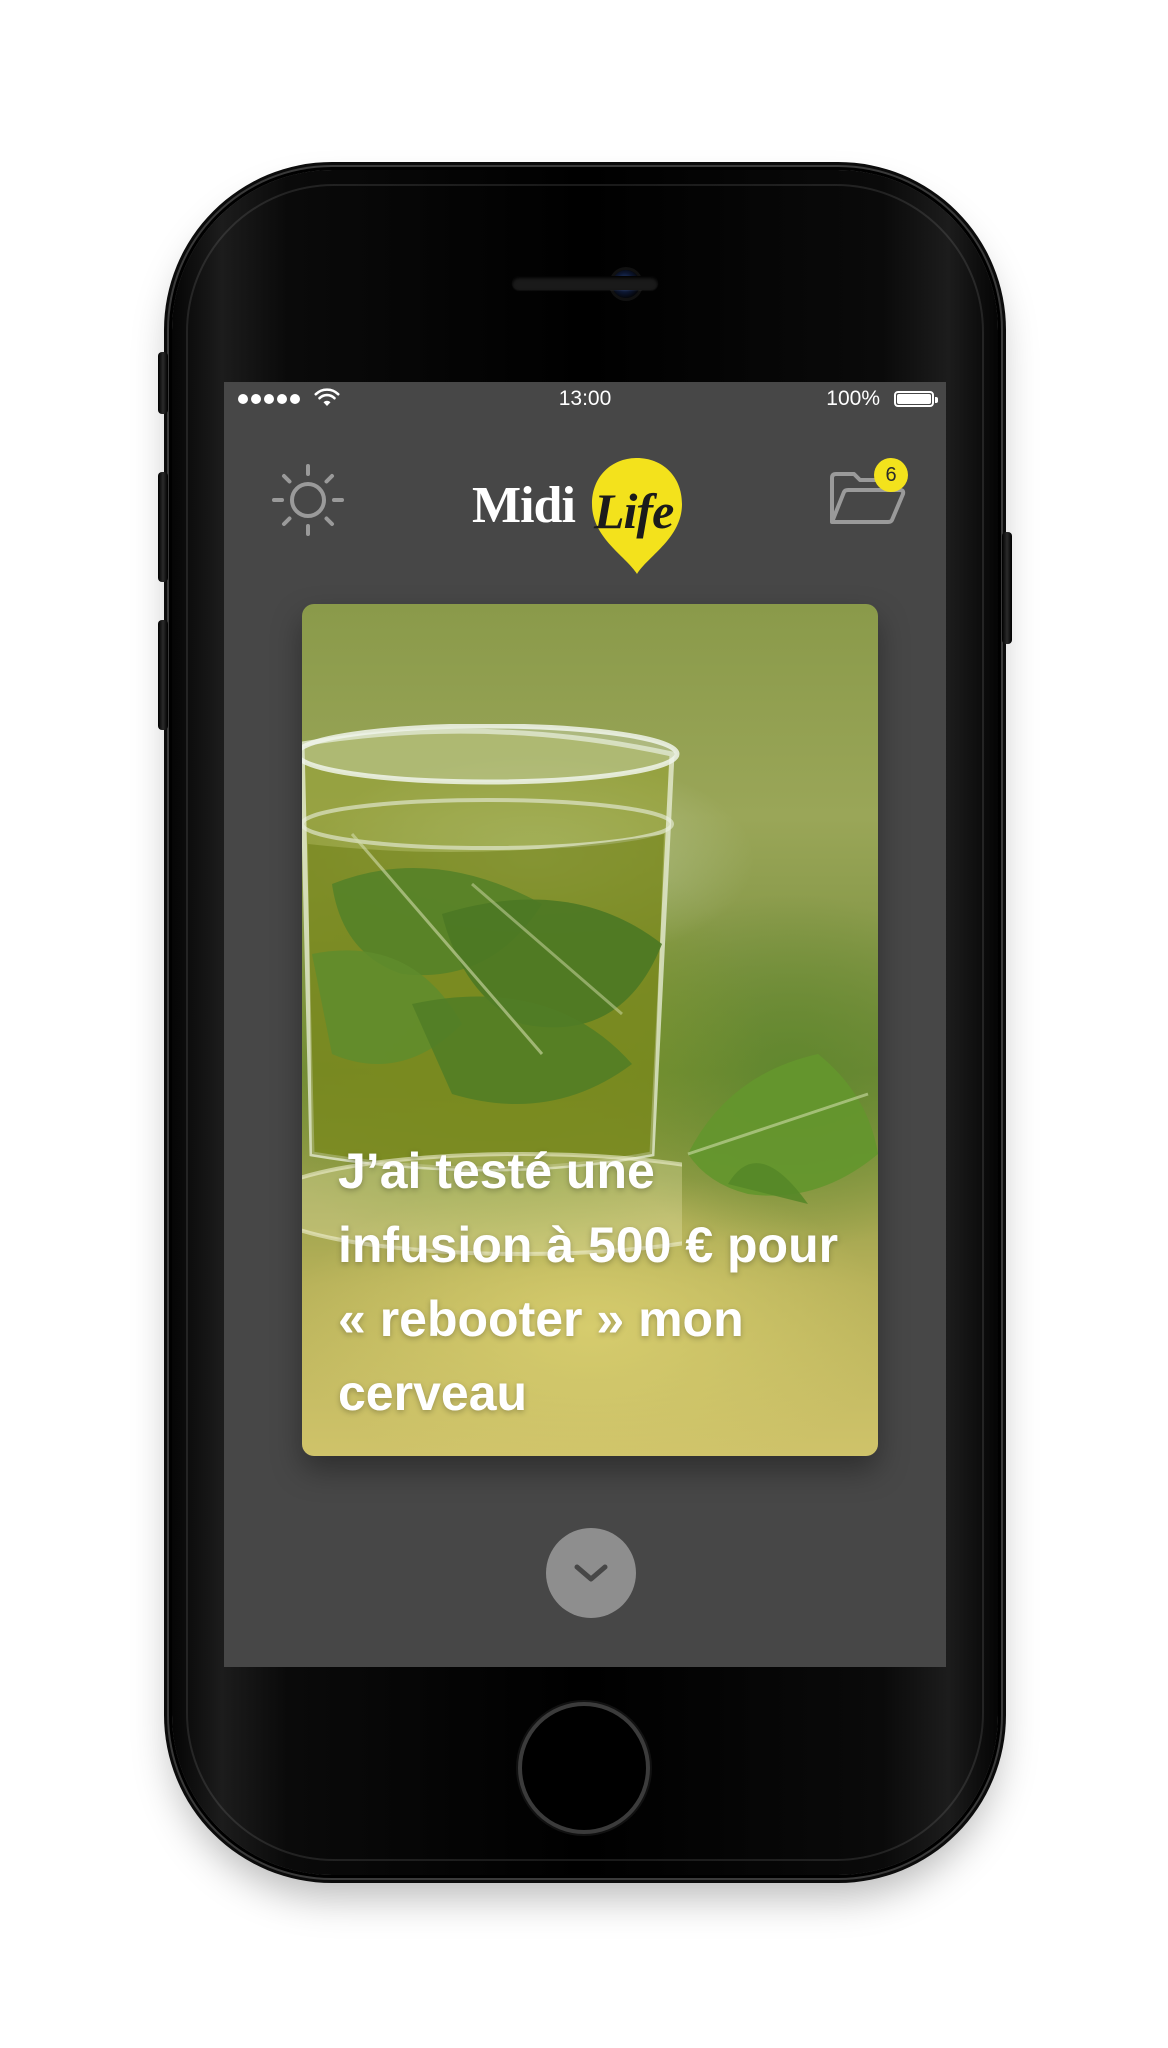 The image size is (1168, 2048). I want to click on mute-switch, so click(163, 383).